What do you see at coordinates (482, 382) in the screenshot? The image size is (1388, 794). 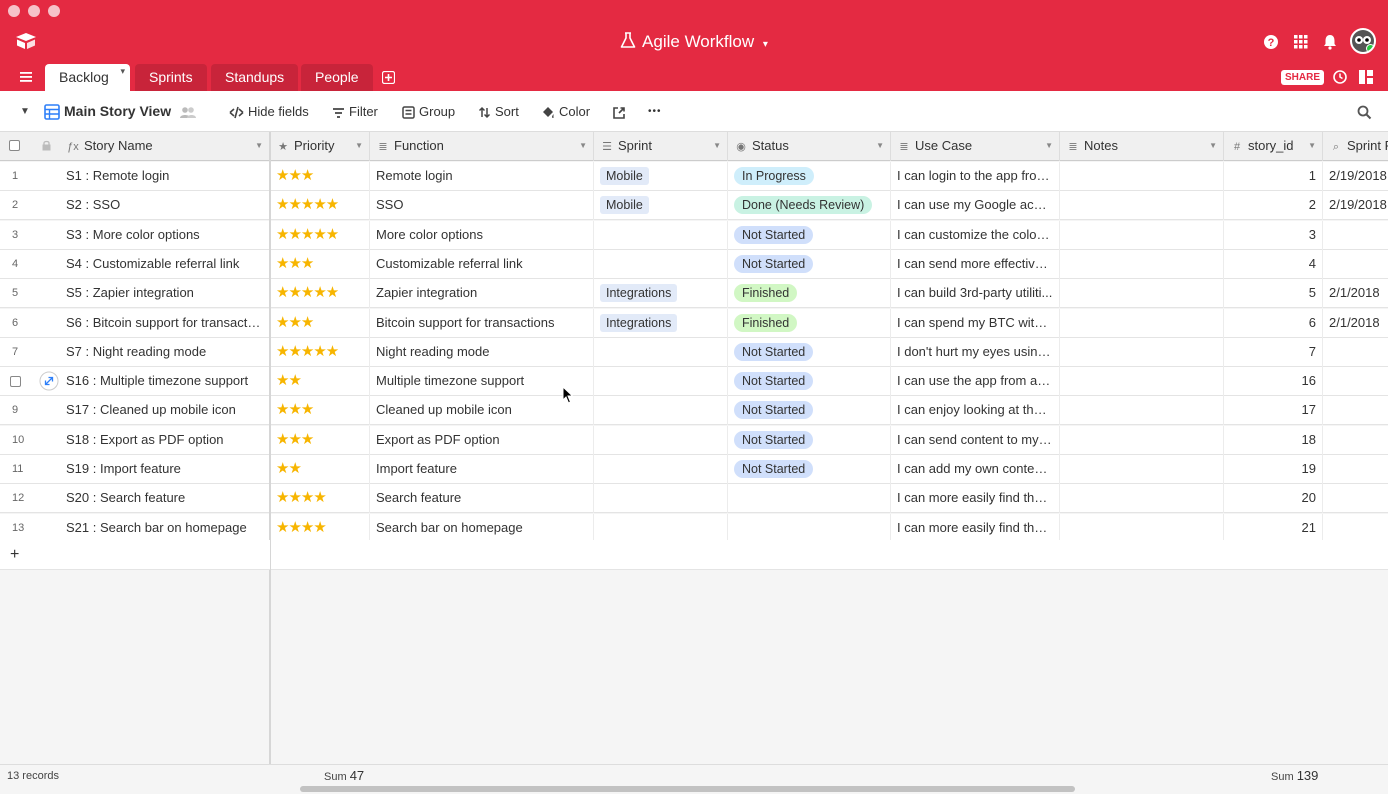 I see `cell-function: Multiple timezone support` at bounding box center [482, 382].